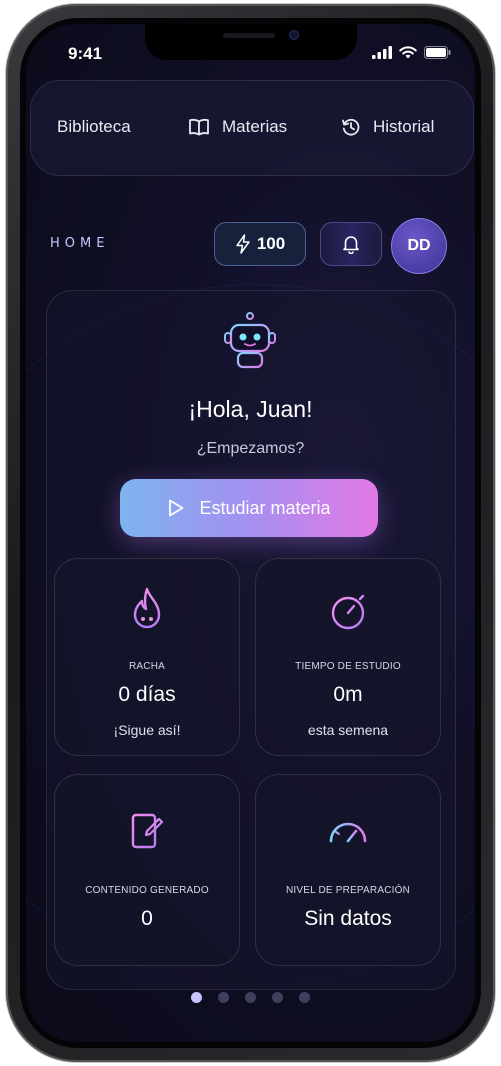 This screenshot has width=501, height=1066. I want to click on stat-note: ¡Sigue así!, so click(147, 730).